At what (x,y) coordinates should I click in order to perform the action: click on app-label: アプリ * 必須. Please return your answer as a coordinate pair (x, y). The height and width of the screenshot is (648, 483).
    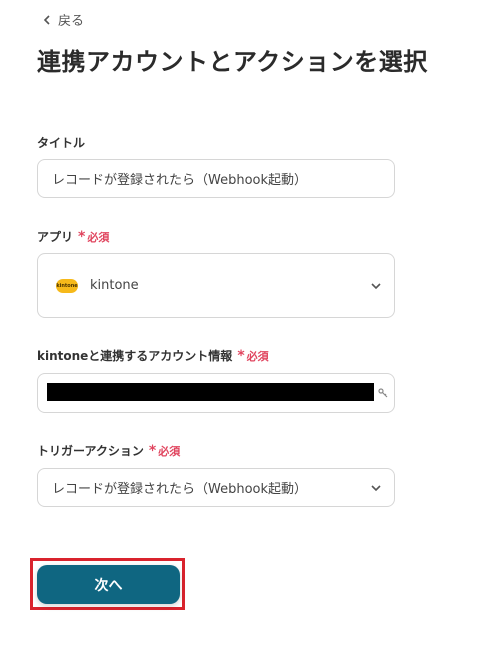
    Looking at the image, I should click on (73, 236).